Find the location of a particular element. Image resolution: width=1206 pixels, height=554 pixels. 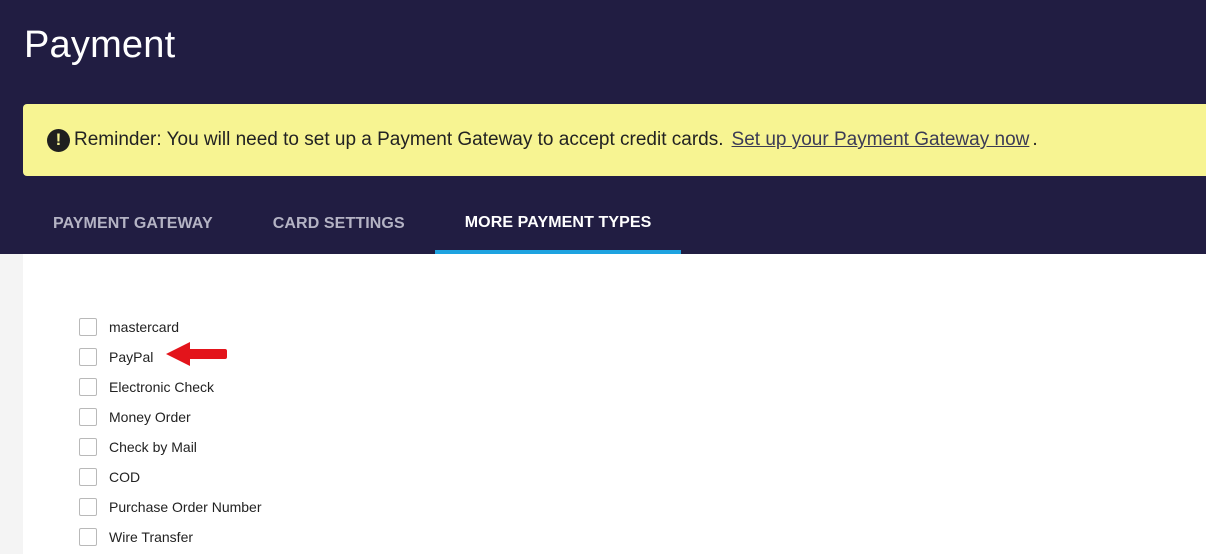

reminder-trailing-period: . is located at coordinates (1035, 139).